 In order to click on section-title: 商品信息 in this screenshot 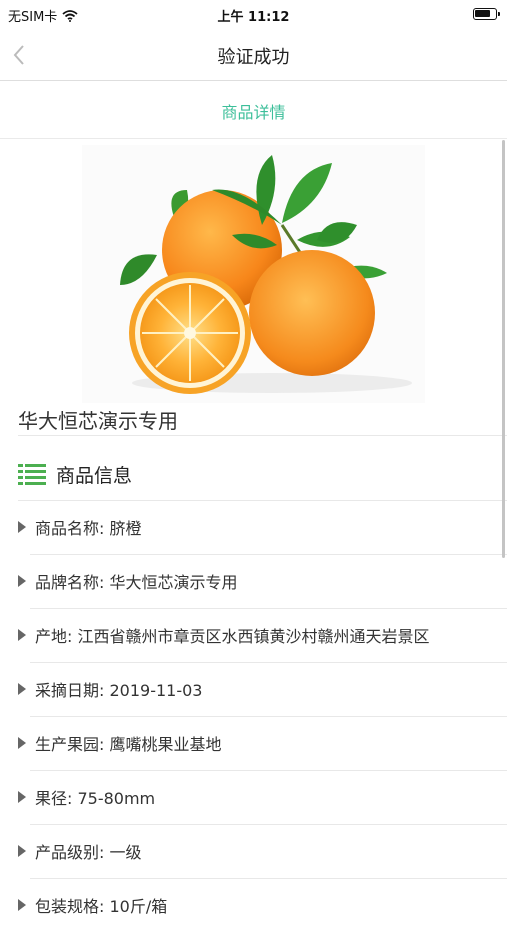, I will do `click(94, 475)`.